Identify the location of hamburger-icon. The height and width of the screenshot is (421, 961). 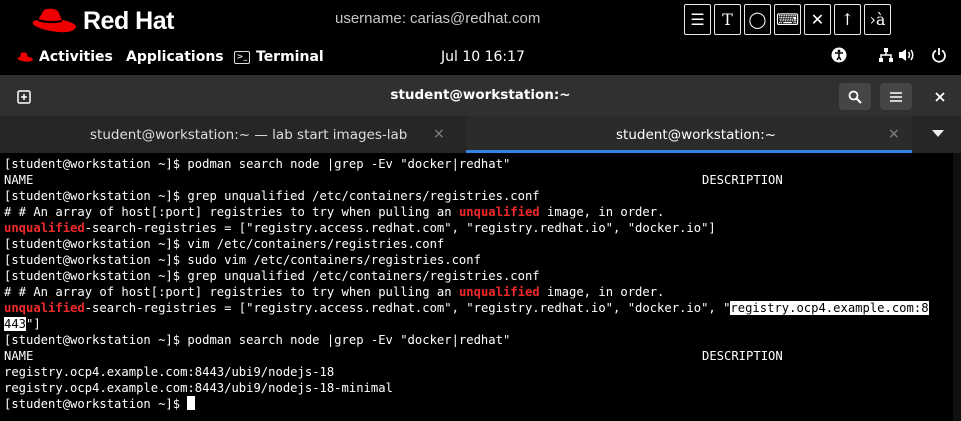
(896, 96).